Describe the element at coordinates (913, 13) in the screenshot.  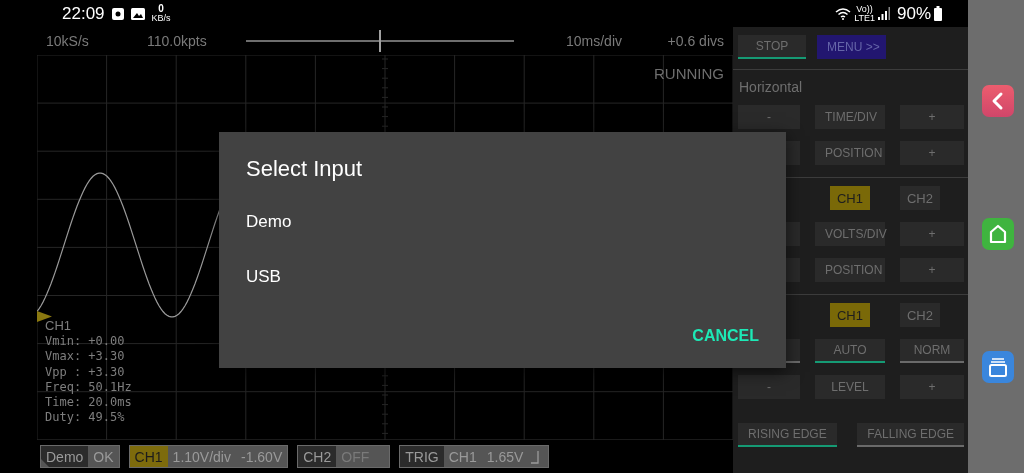
I see `battery-level: 90%` at that location.